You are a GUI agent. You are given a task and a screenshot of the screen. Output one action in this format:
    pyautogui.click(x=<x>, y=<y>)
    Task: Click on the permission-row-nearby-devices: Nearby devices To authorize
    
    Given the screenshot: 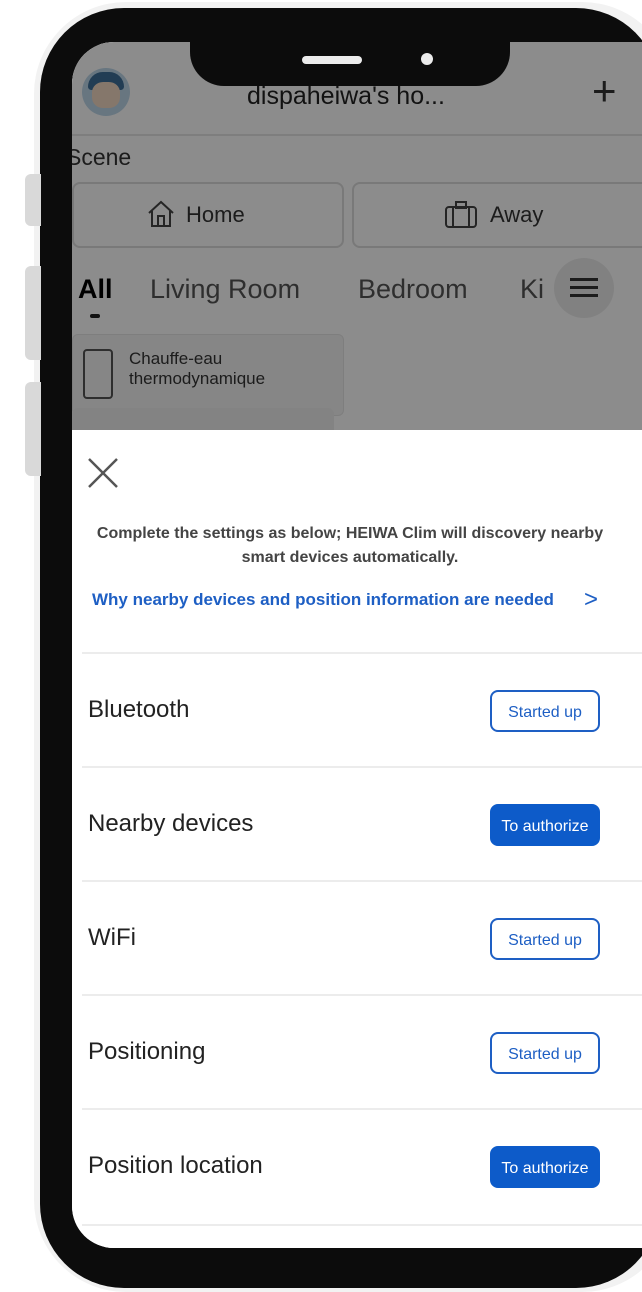 What is the action you would take?
    pyautogui.click(x=362, y=824)
    